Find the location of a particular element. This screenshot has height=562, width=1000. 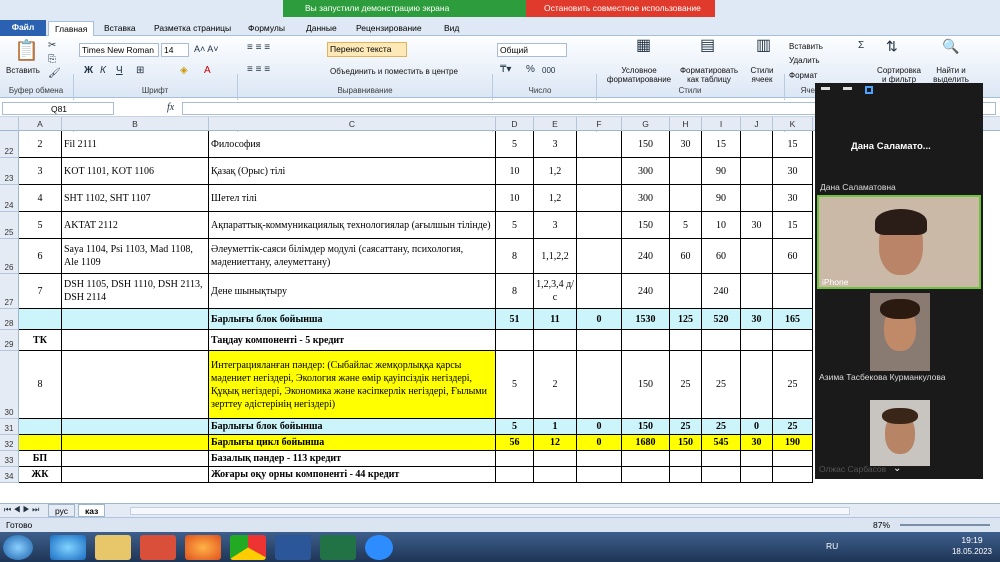

chevron-down-icon: ⌄ is located at coordinates (897, 468).